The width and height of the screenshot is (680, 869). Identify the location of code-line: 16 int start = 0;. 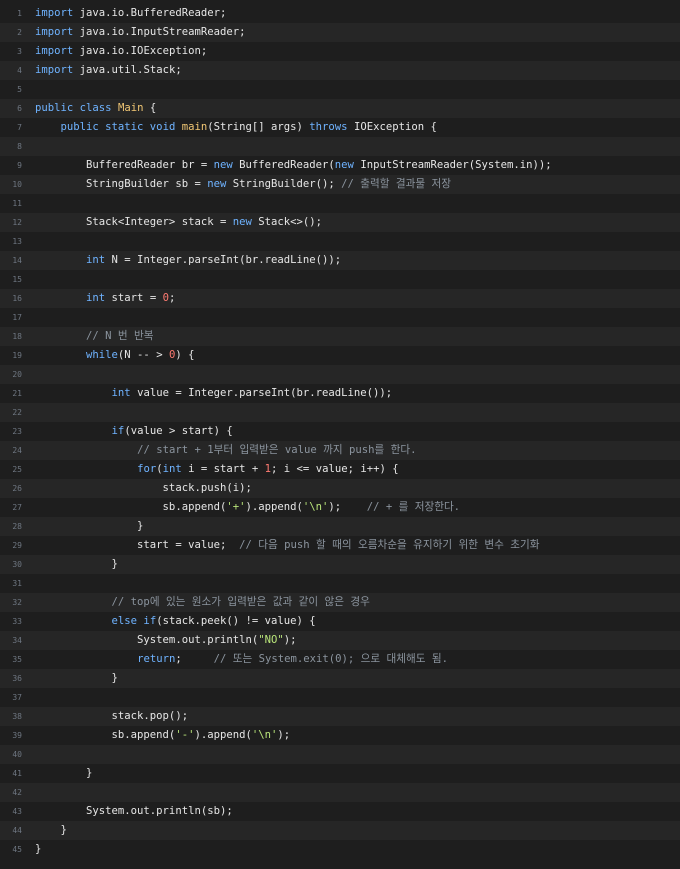
(340, 298).